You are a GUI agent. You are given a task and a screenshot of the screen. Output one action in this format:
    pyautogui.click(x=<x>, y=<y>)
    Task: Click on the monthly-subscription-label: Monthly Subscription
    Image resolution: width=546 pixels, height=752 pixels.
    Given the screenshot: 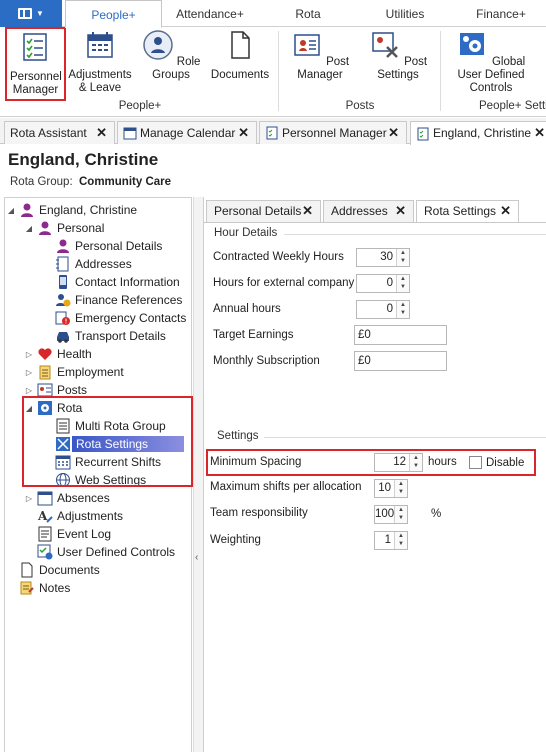 What is the action you would take?
    pyautogui.click(x=266, y=361)
    